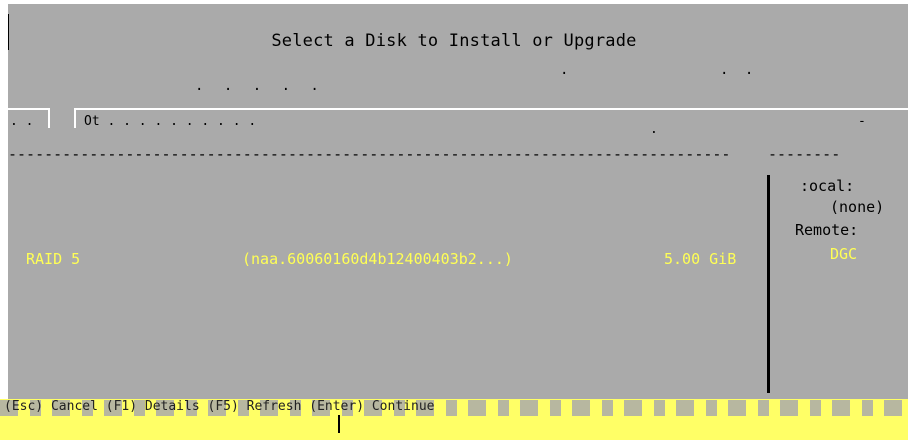 The height and width of the screenshot is (440, 908). I want to click on local-value: (none), so click(857, 207).